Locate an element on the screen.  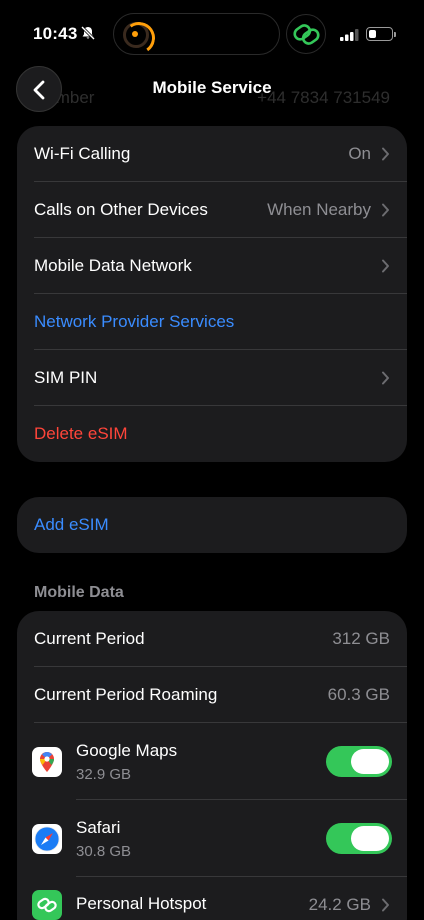
sim-pin-label: SIM PIN is located at coordinates (66, 377).